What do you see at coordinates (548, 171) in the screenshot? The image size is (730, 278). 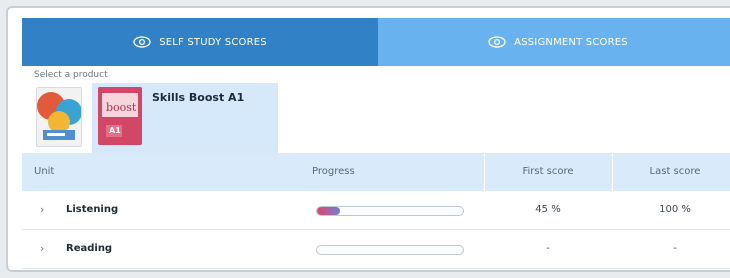 I see `header-first-score: First score` at bounding box center [548, 171].